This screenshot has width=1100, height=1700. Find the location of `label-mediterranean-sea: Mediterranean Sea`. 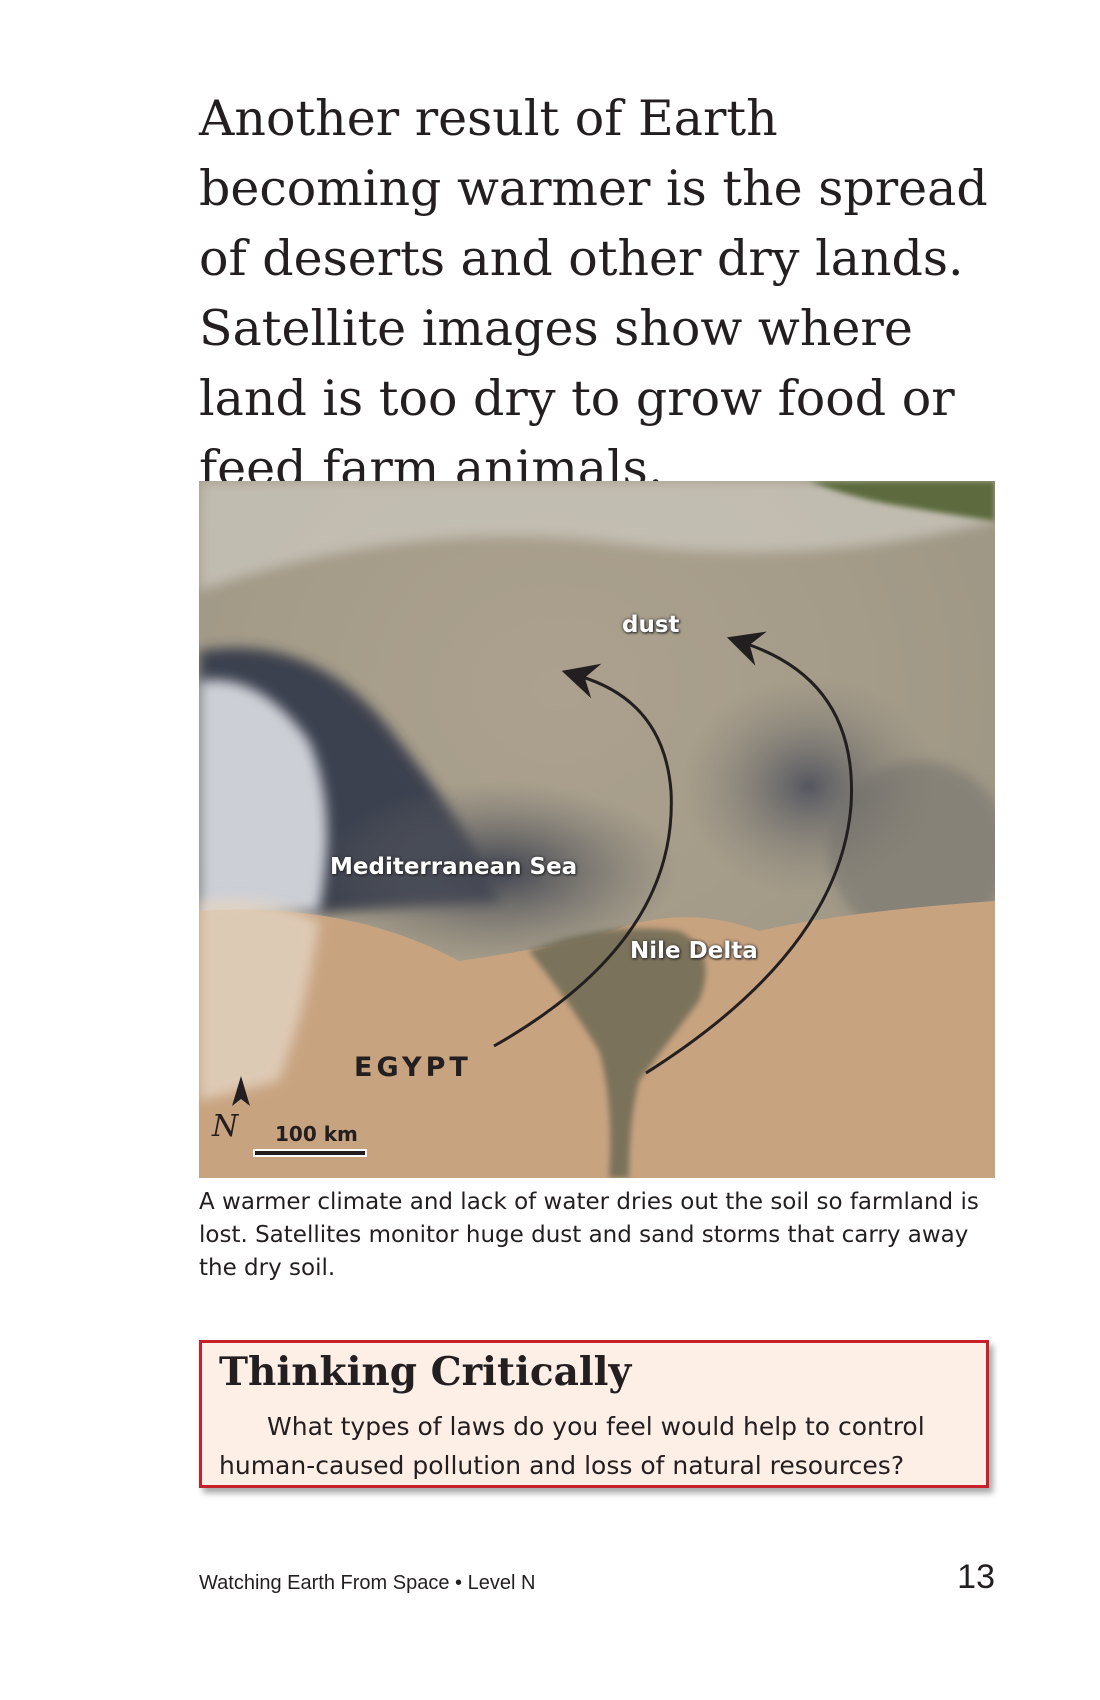

label-mediterranean-sea: Mediterranean Sea is located at coordinates (454, 867).